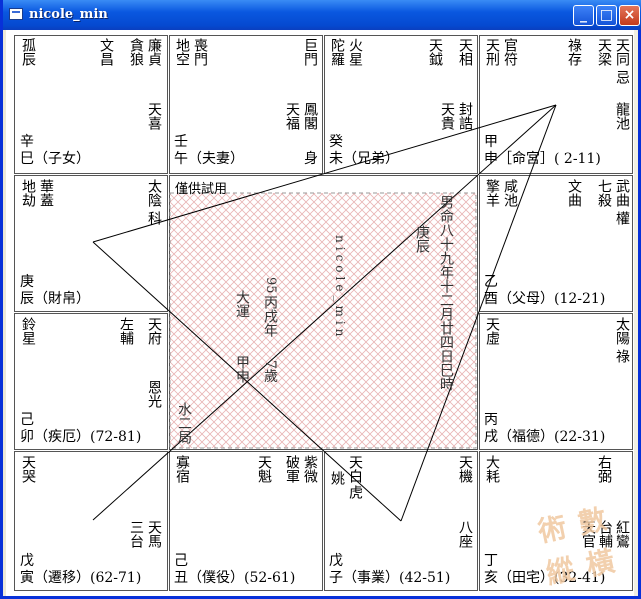  Describe the element at coordinates (364, 159) in the screenshot. I see `branch-wei: 未（兄弟）` at that location.